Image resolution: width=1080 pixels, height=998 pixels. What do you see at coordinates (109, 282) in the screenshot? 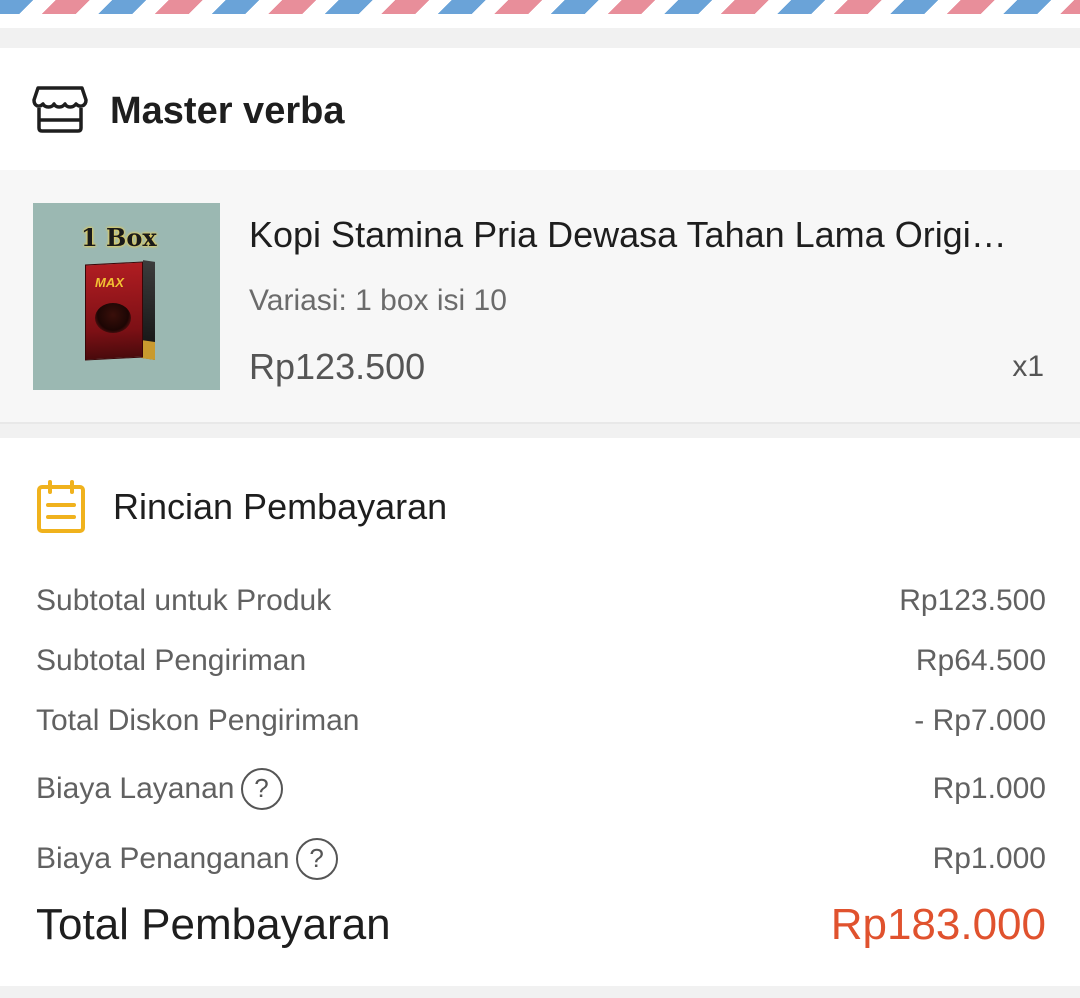
I see `thumbnail-brand: MAX` at bounding box center [109, 282].